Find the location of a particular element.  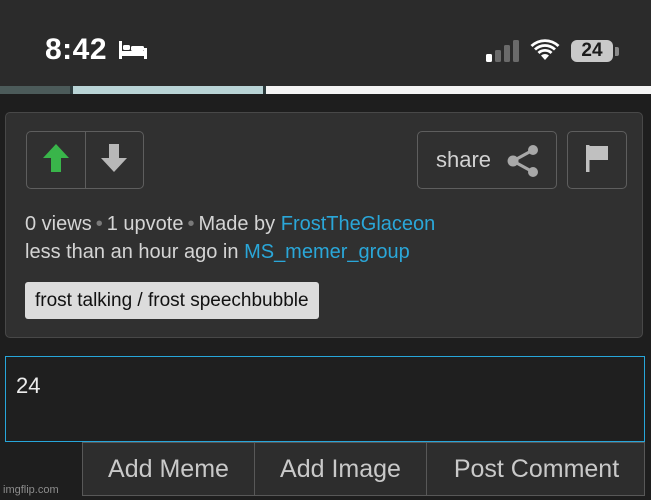

post-stats: 0 views • 1 upvote • Made by FrostTheGlaceon is located at coordinates (230, 224).